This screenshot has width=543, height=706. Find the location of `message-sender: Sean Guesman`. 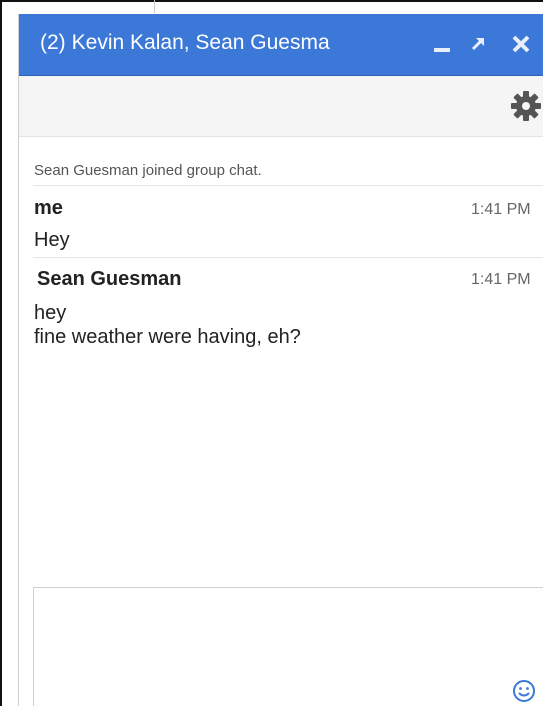

message-sender: Sean Guesman is located at coordinates (109, 279).